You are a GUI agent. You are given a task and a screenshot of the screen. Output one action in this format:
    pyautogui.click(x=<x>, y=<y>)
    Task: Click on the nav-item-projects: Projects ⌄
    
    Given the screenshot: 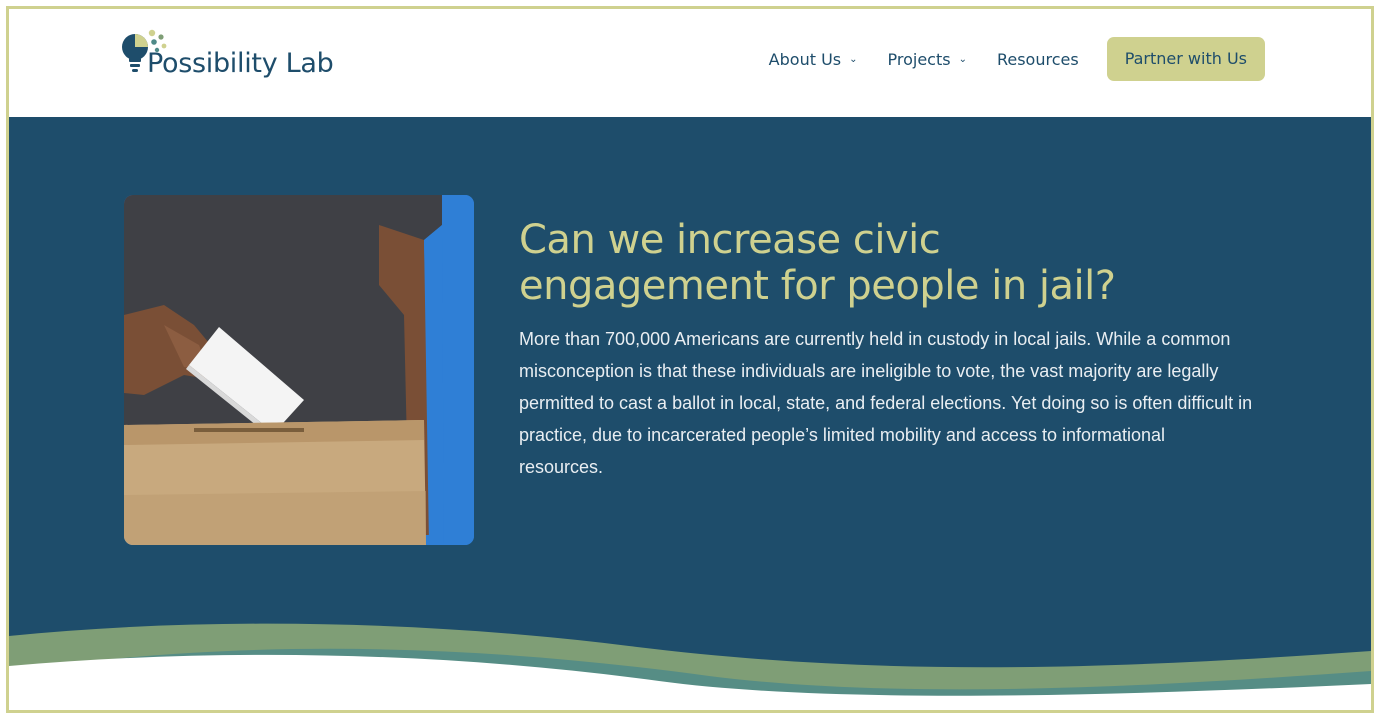 What is the action you would take?
    pyautogui.click(x=927, y=59)
    